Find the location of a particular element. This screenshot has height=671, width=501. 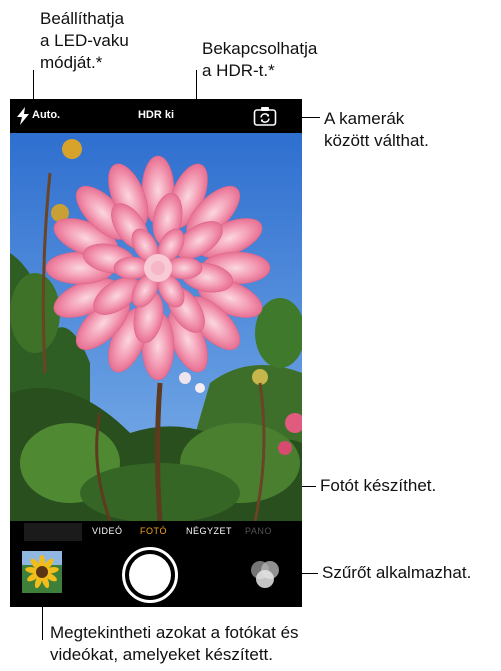

flash-callout-line-2: a LED-vaku is located at coordinates (84, 40).